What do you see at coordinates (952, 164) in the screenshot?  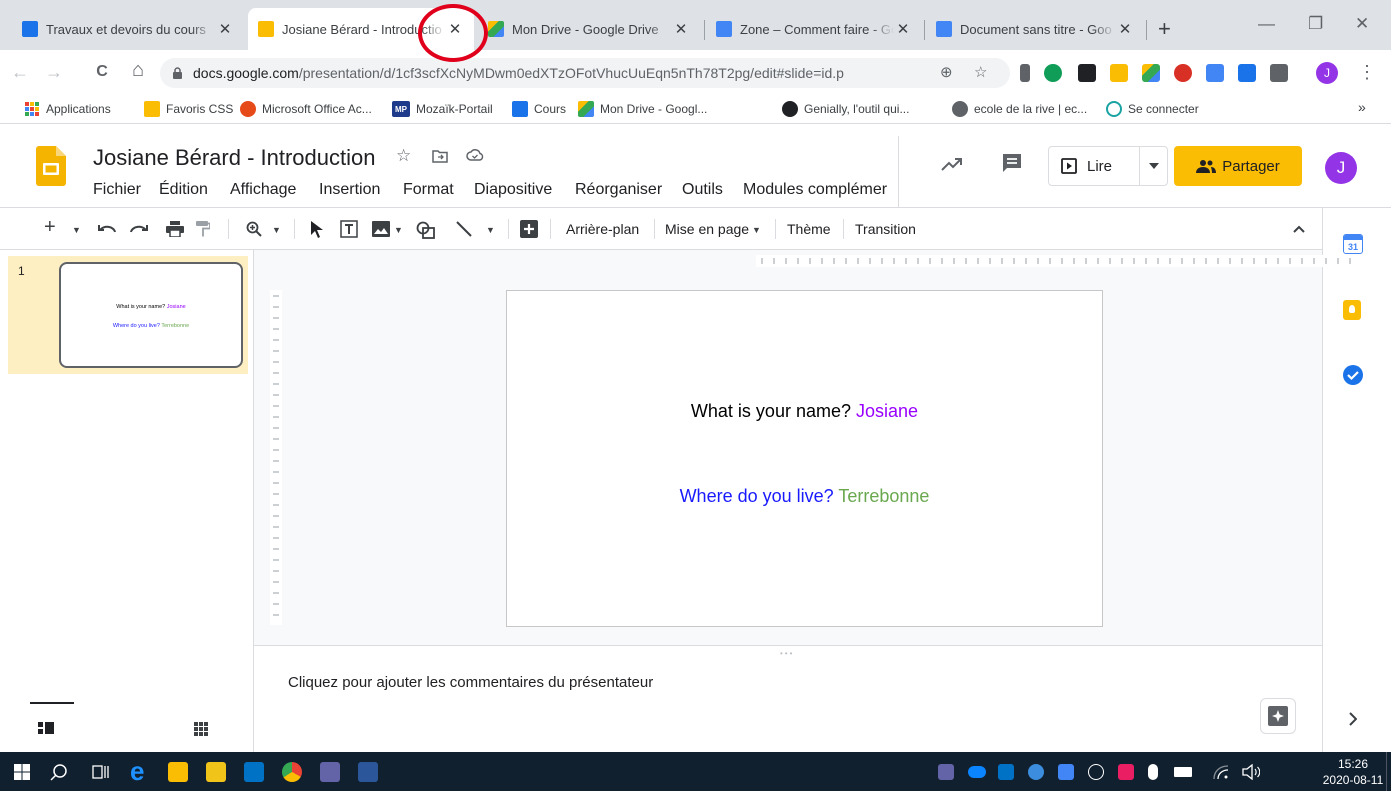 I see `activity-trend-icon` at bounding box center [952, 164].